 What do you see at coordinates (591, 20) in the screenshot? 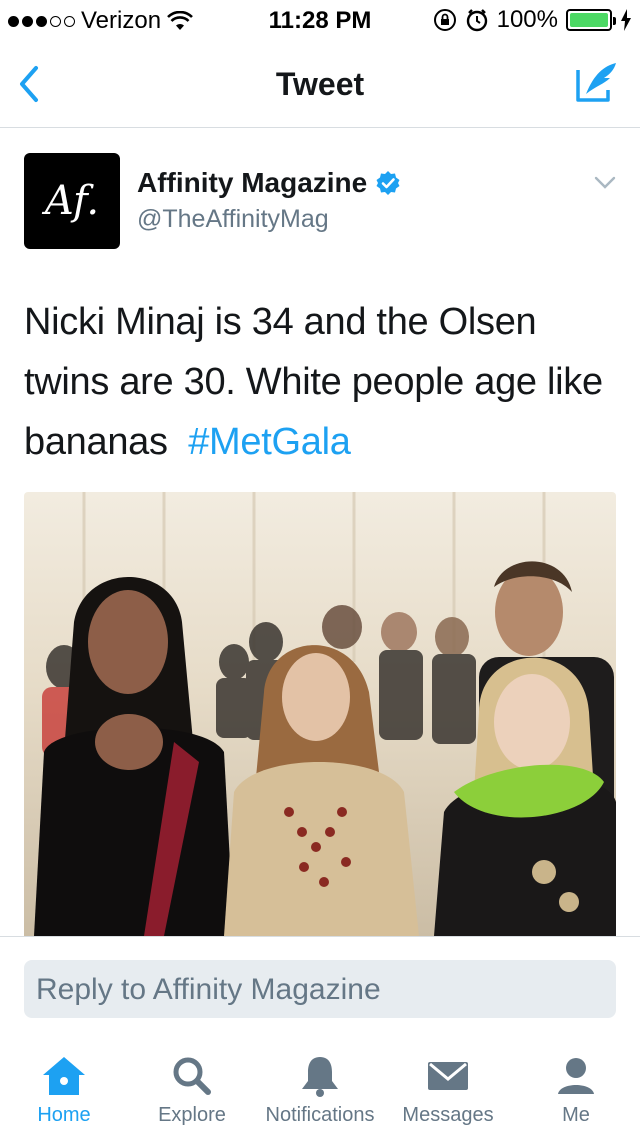
I see `battery-icon` at bounding box center [591, 20].